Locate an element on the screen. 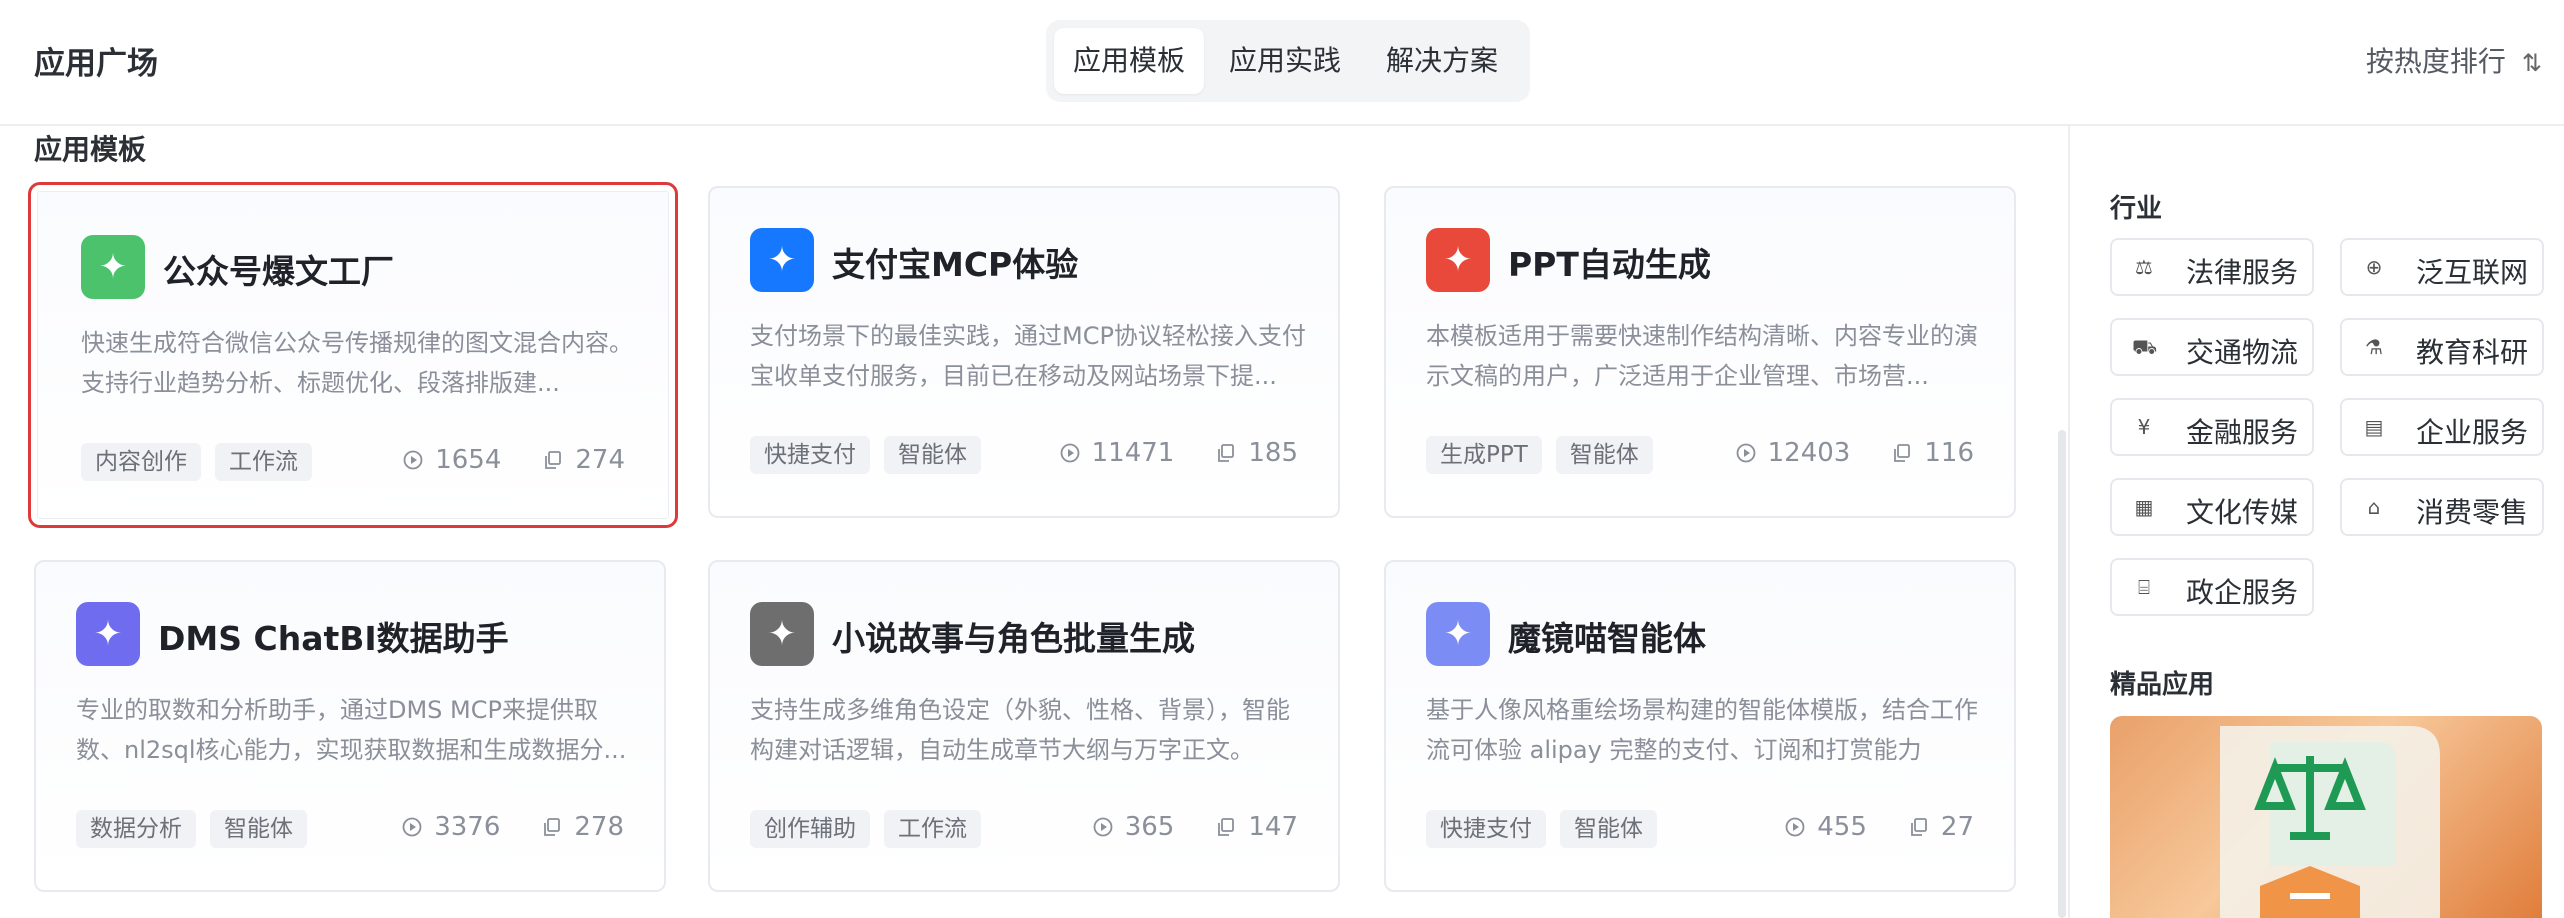 This screenshot has height=918, width=2564. app-tags: 数据分析 智能体 is located at coordinates (191, 829).